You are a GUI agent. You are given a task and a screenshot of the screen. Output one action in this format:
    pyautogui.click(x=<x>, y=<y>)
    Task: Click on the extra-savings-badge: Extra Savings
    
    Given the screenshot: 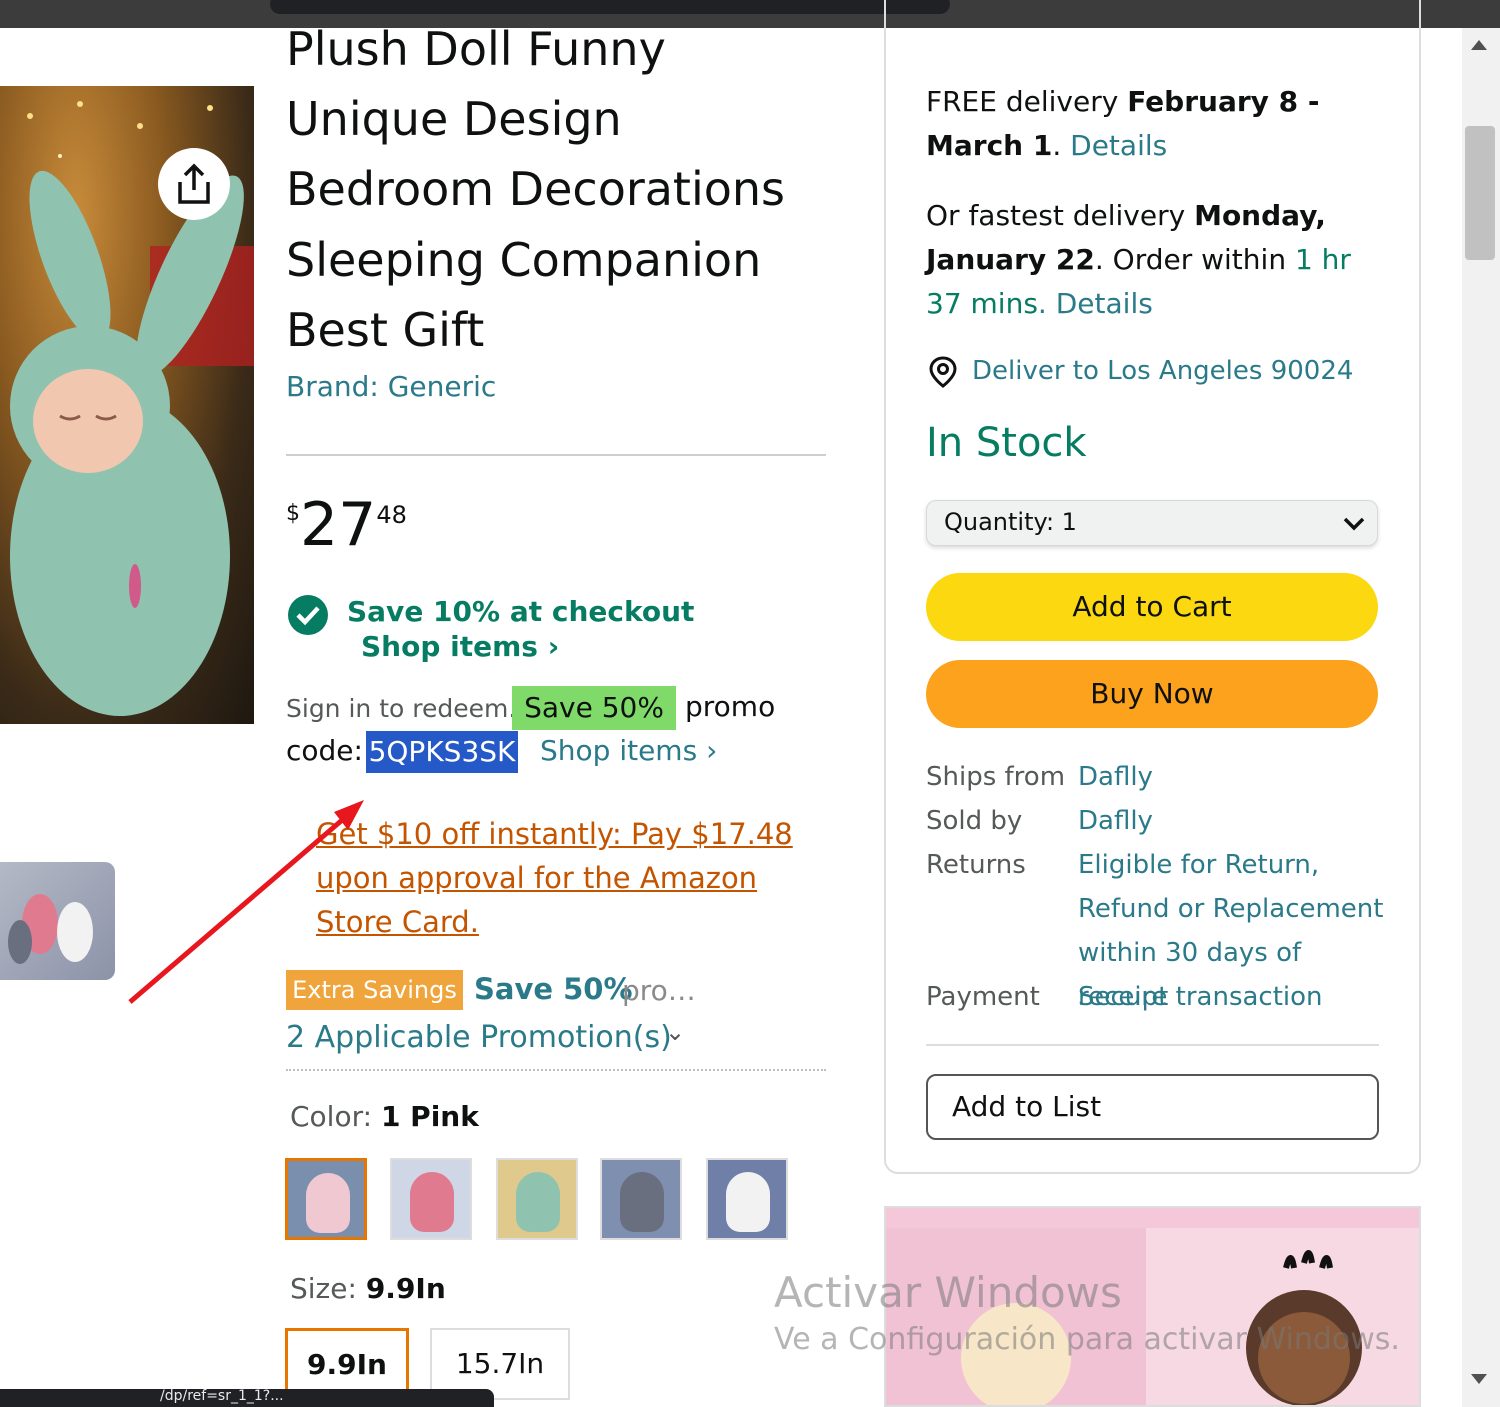 What is the action you would take?
    pyautogui.click(x=374, y=990)
    